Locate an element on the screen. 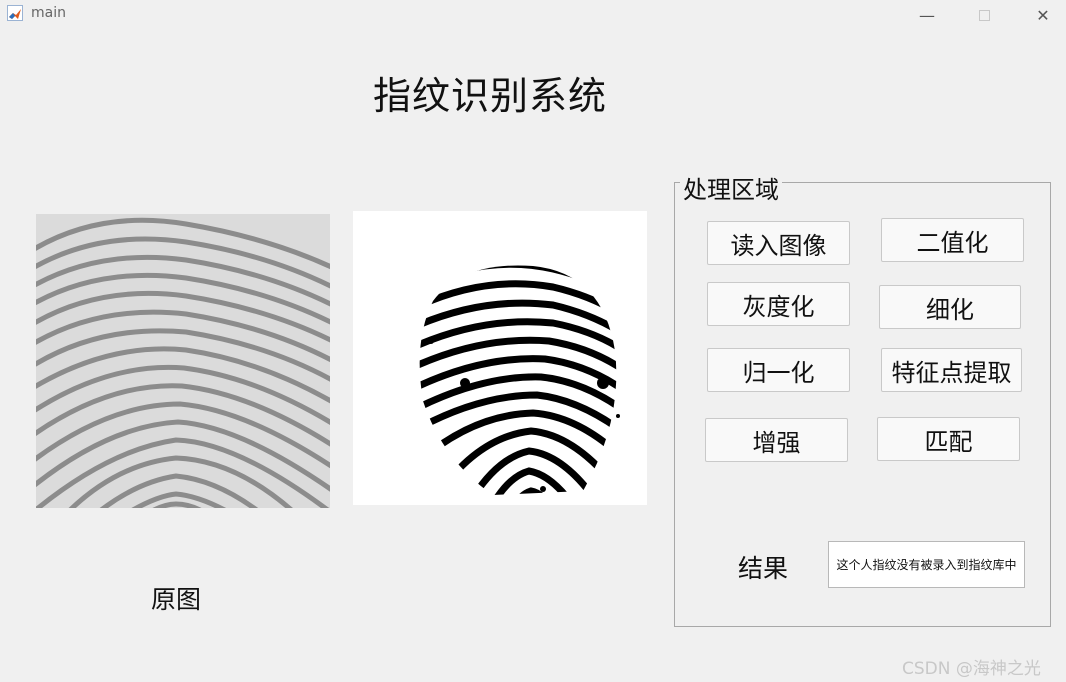 The height and width of the screenshot is (682, 1066). result-text: 这个人指纹没有被录入到指纹库中 is located at coordinates (926, 565).